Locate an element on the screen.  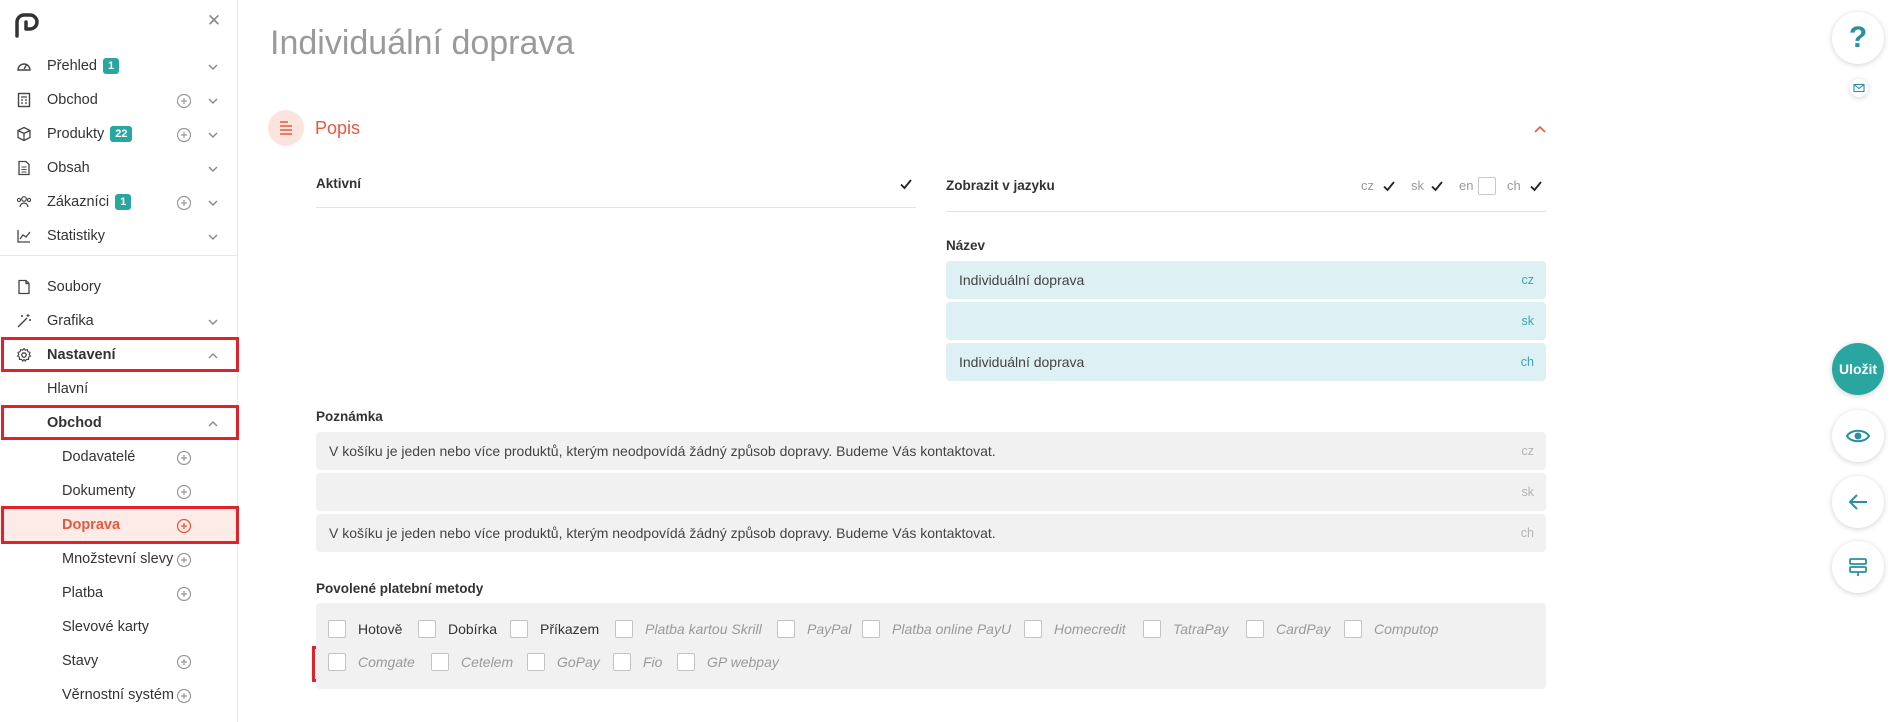
mail-icon is located at coordinates (1859, 88).